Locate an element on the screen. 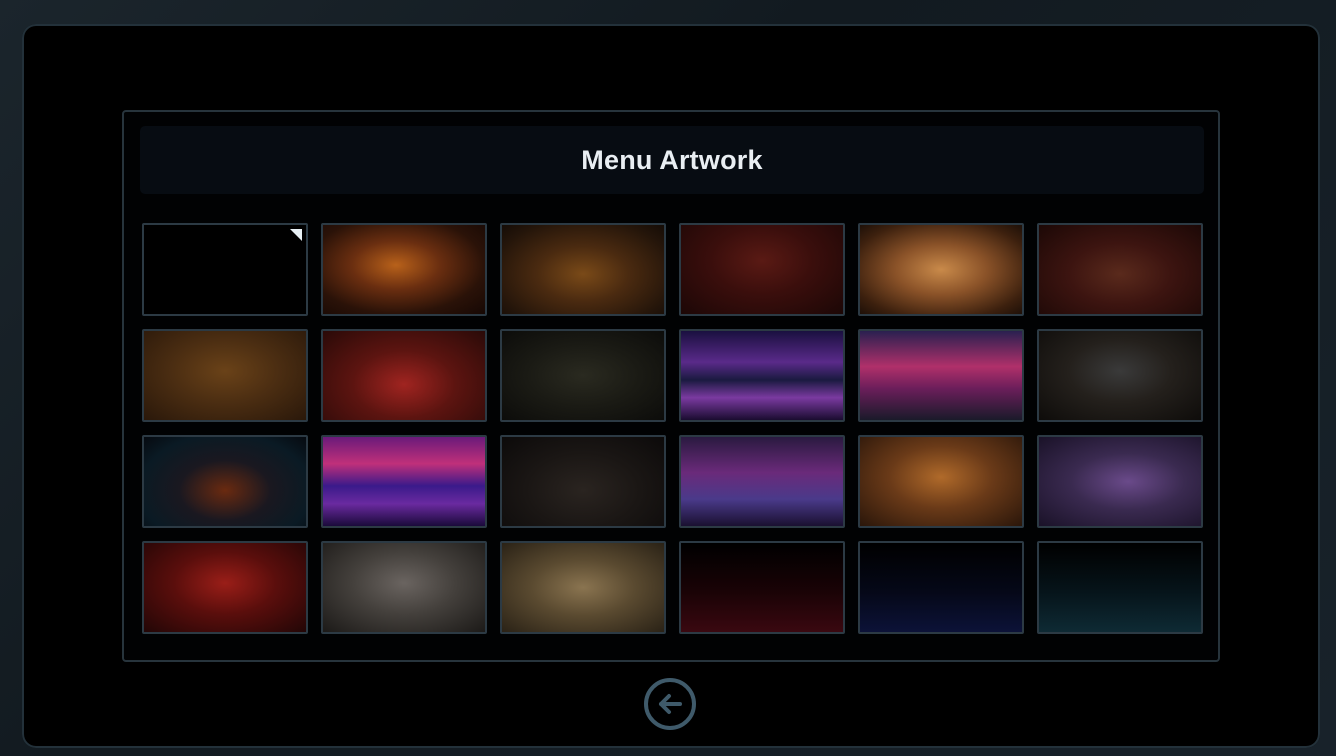 The width and height of the screenshot is (1336, 756). artwork-tile-blank-black is located at coordinates (225, 269).